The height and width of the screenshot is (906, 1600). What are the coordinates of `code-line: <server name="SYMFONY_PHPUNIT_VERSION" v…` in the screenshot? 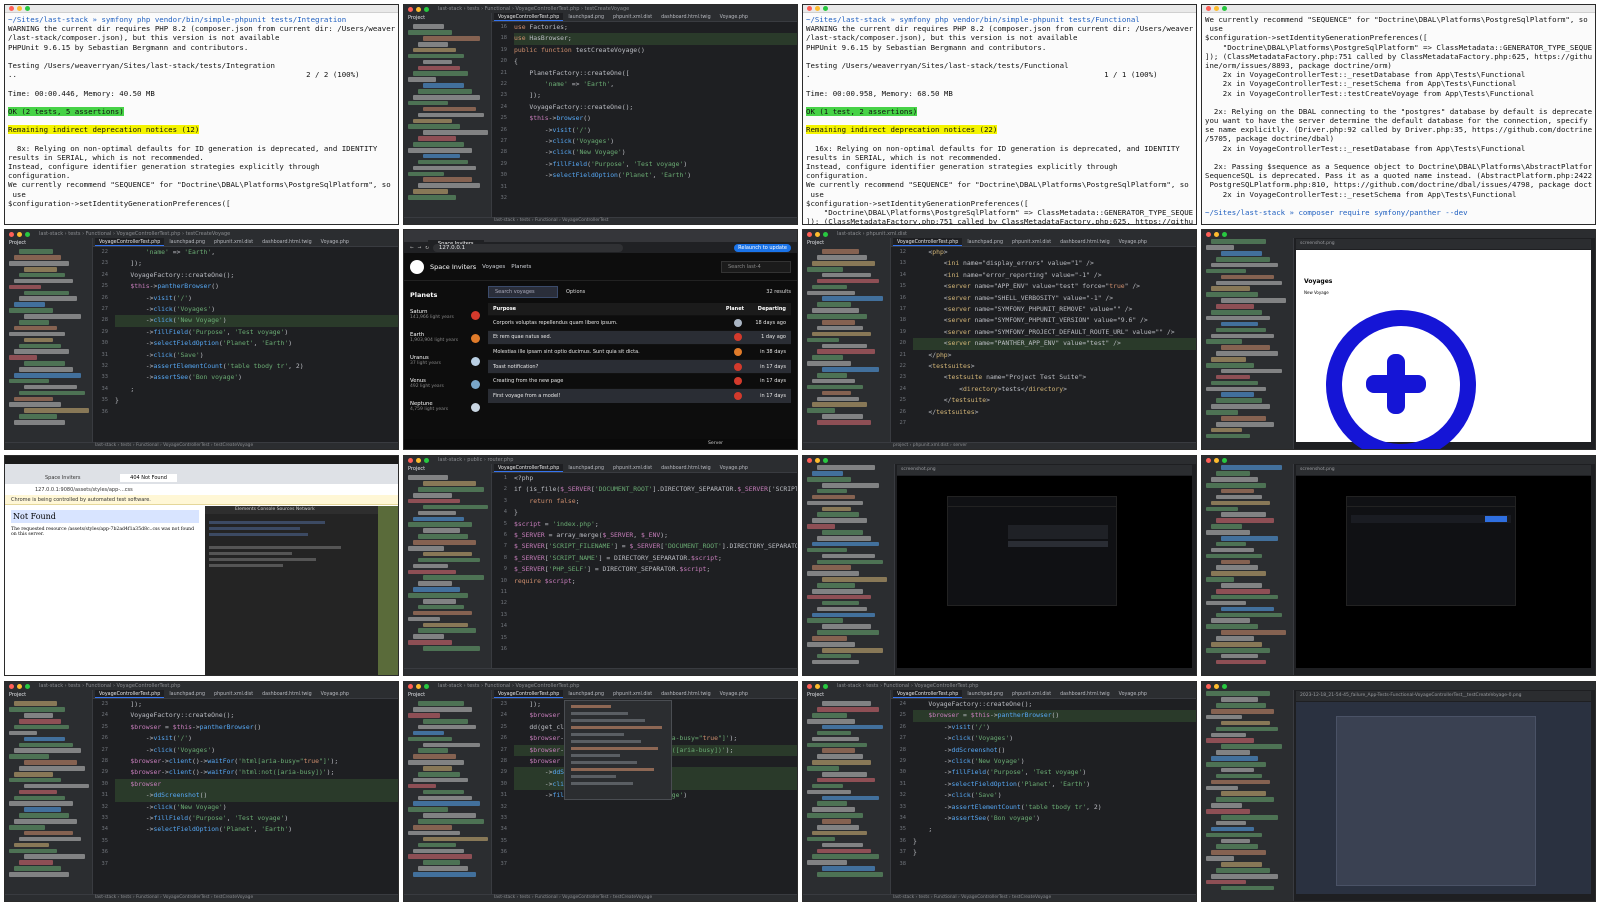 It's located at (1054, 320).